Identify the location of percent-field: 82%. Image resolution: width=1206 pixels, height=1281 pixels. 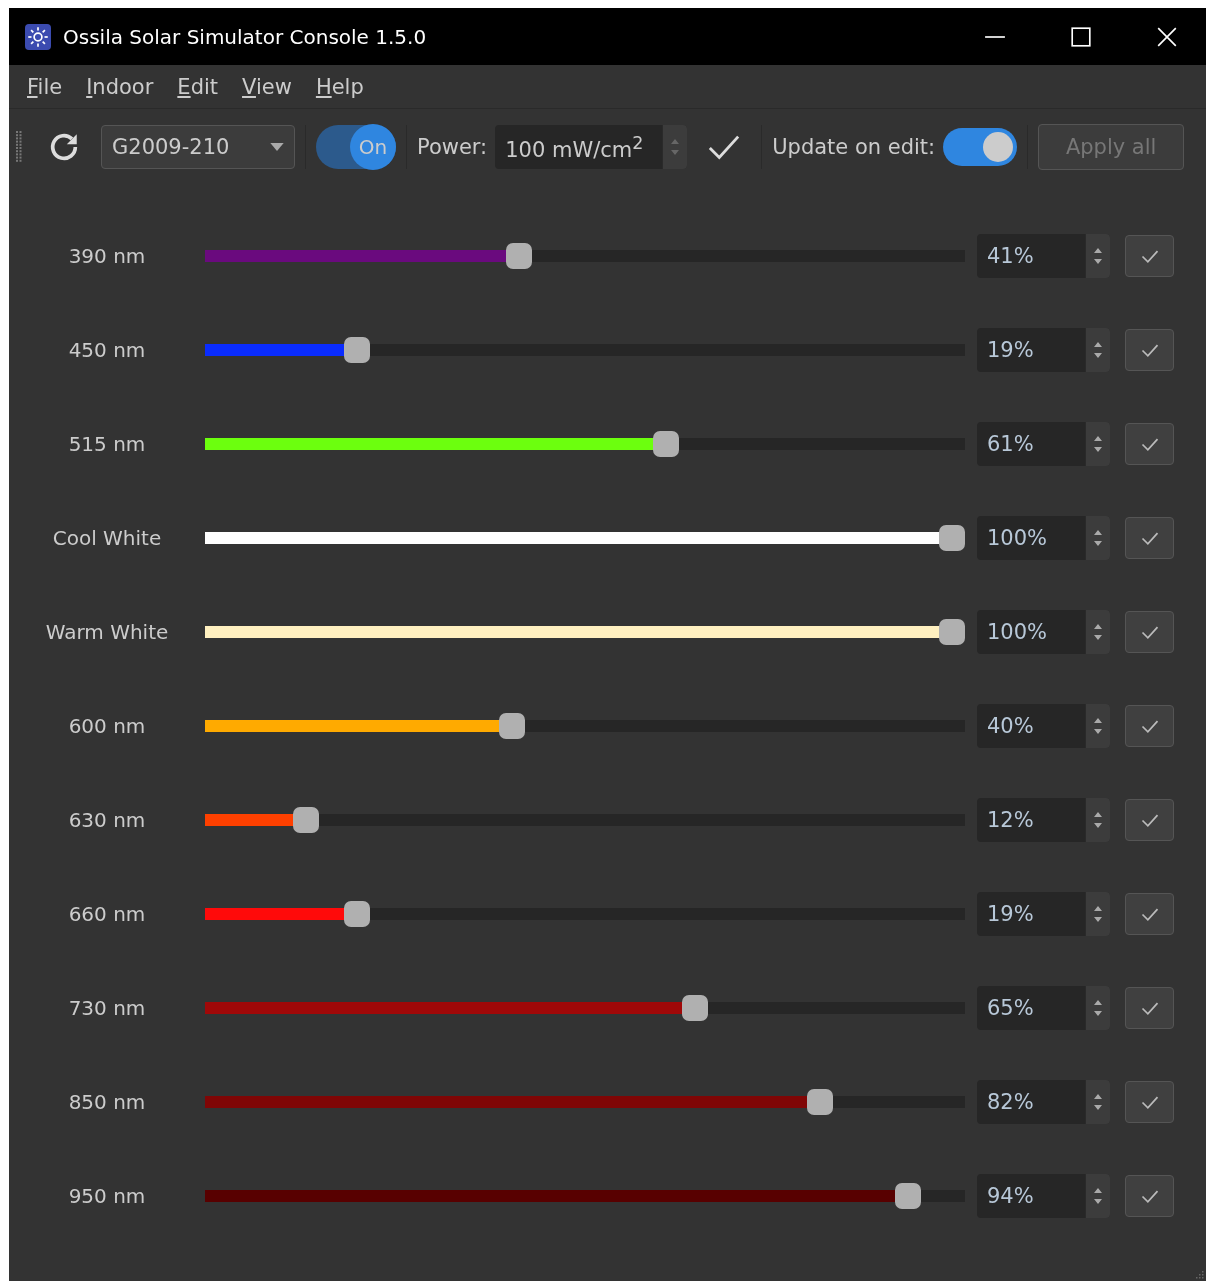
(1043, 1102).